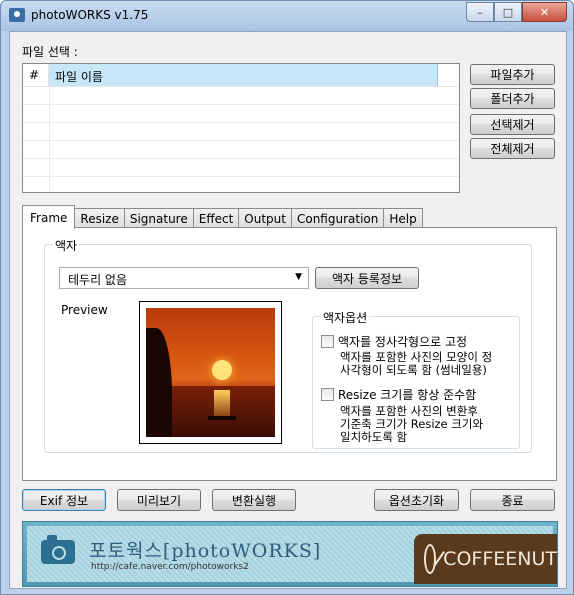 Image resolution: width=574 pixels, height=595 pixels. I want to click on tab-signature: Signature, so click(158, 218).